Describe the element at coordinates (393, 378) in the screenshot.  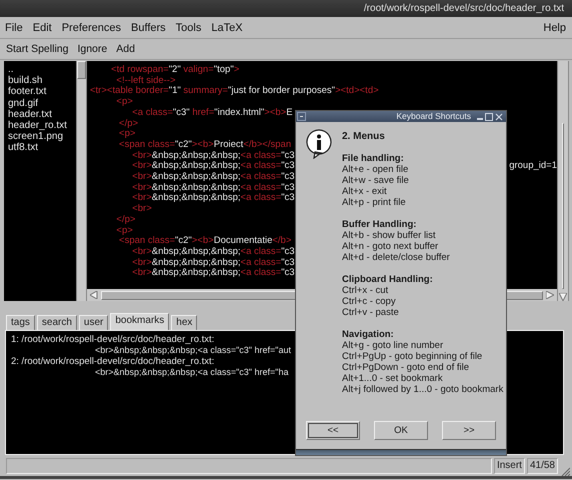
I see `shortcut-text: Alt+1...0 - set bookmark` at that location.